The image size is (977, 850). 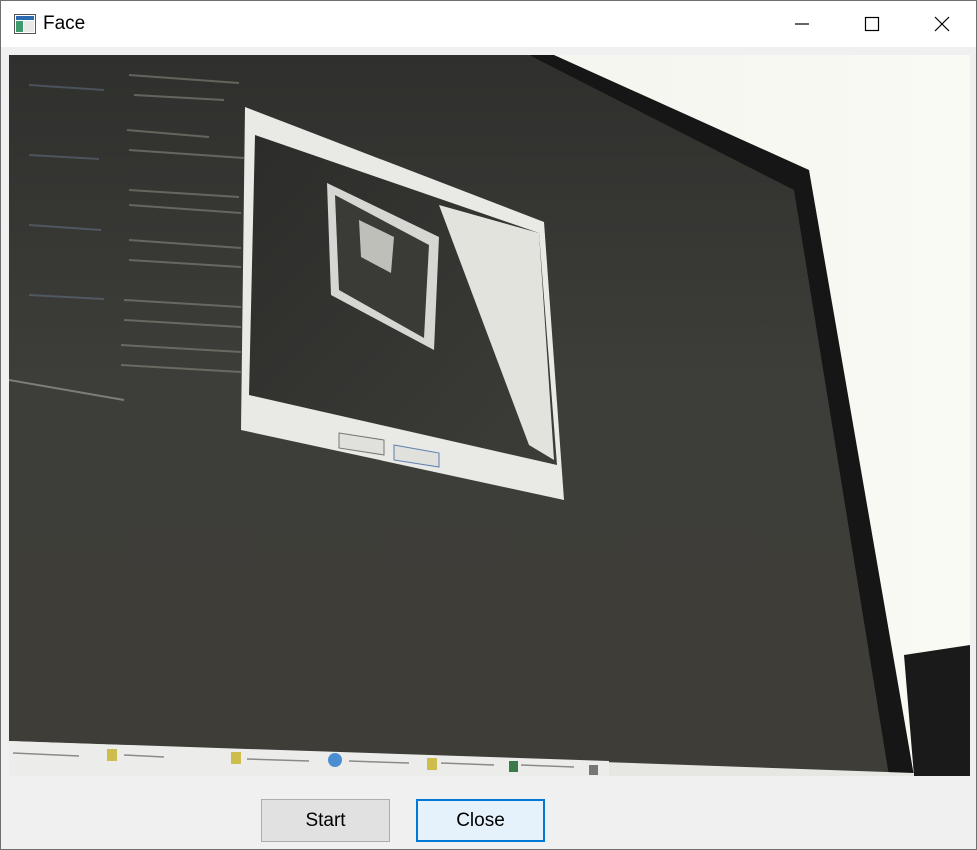 What do you see at coordinates (488, 51) in the screenshot?
I see `client-area-top` at bounding box center [488, 51].